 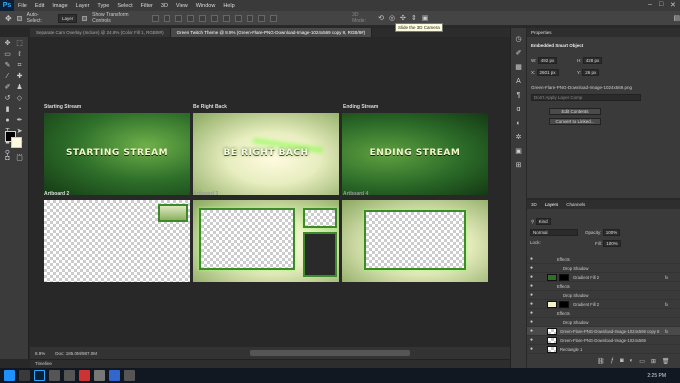 I want to click on quick-select-icon: ✎, so click(x=7, y=66).